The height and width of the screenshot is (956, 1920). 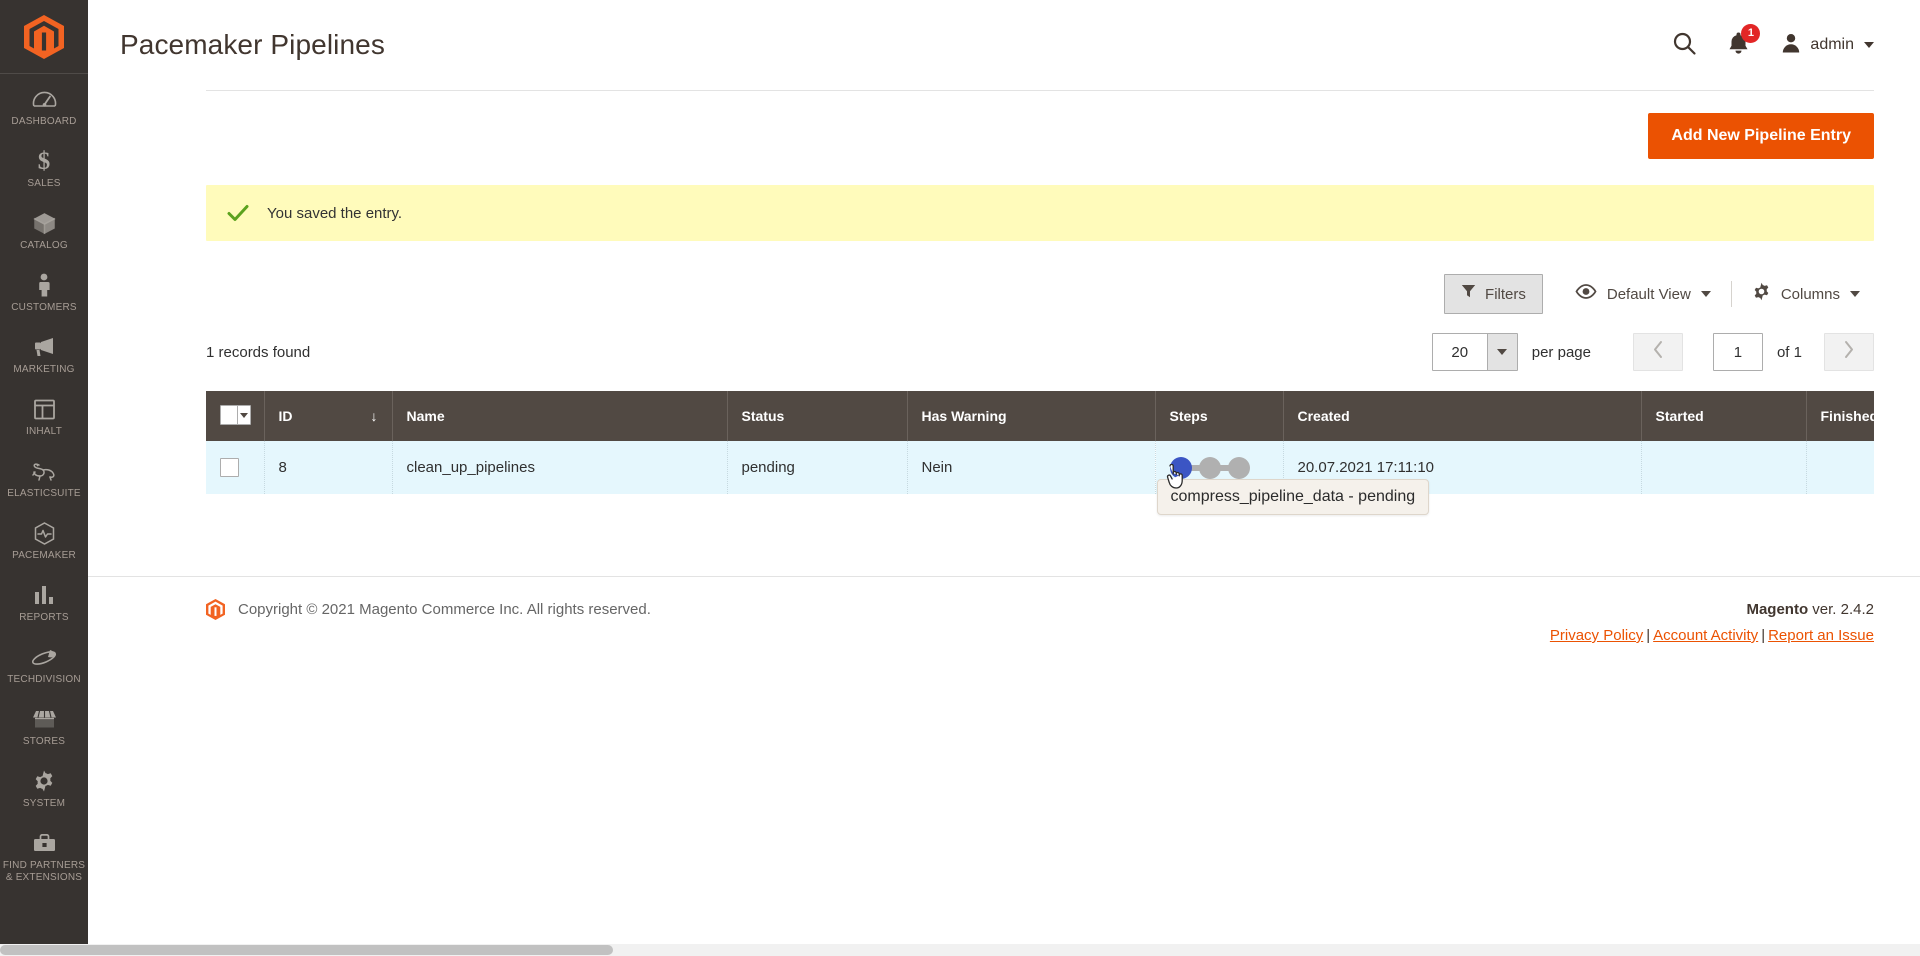 I want to click on filters-button: Filters, so click(x=1493, y=294).